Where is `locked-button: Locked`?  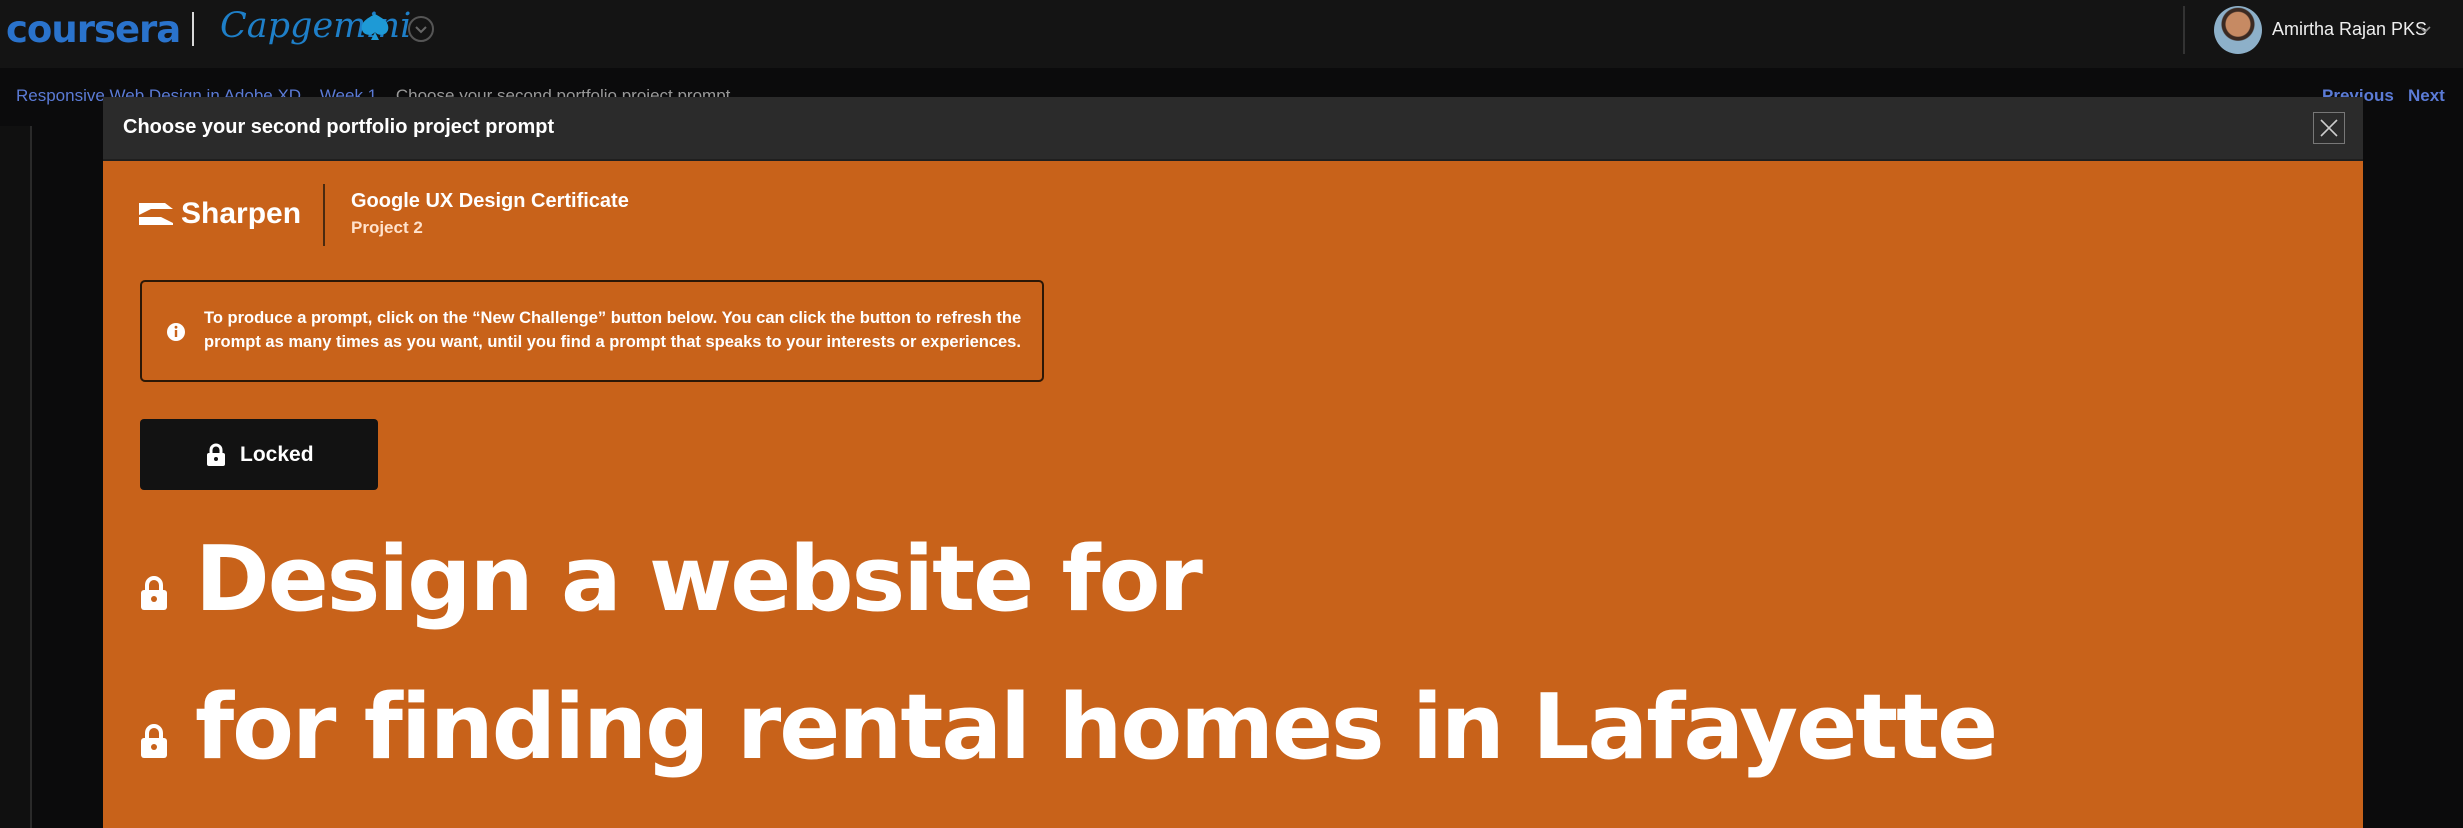 locked-button: Locked is located at coordinates (259, 454).